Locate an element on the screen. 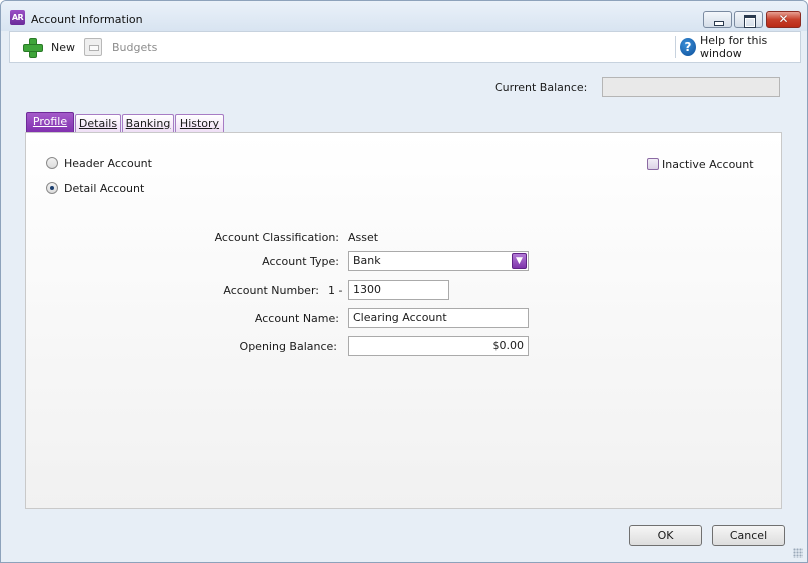 The image size is (808, 563). toolbar: New Budgets ? Help for this window is located at coordinates (405, 47).